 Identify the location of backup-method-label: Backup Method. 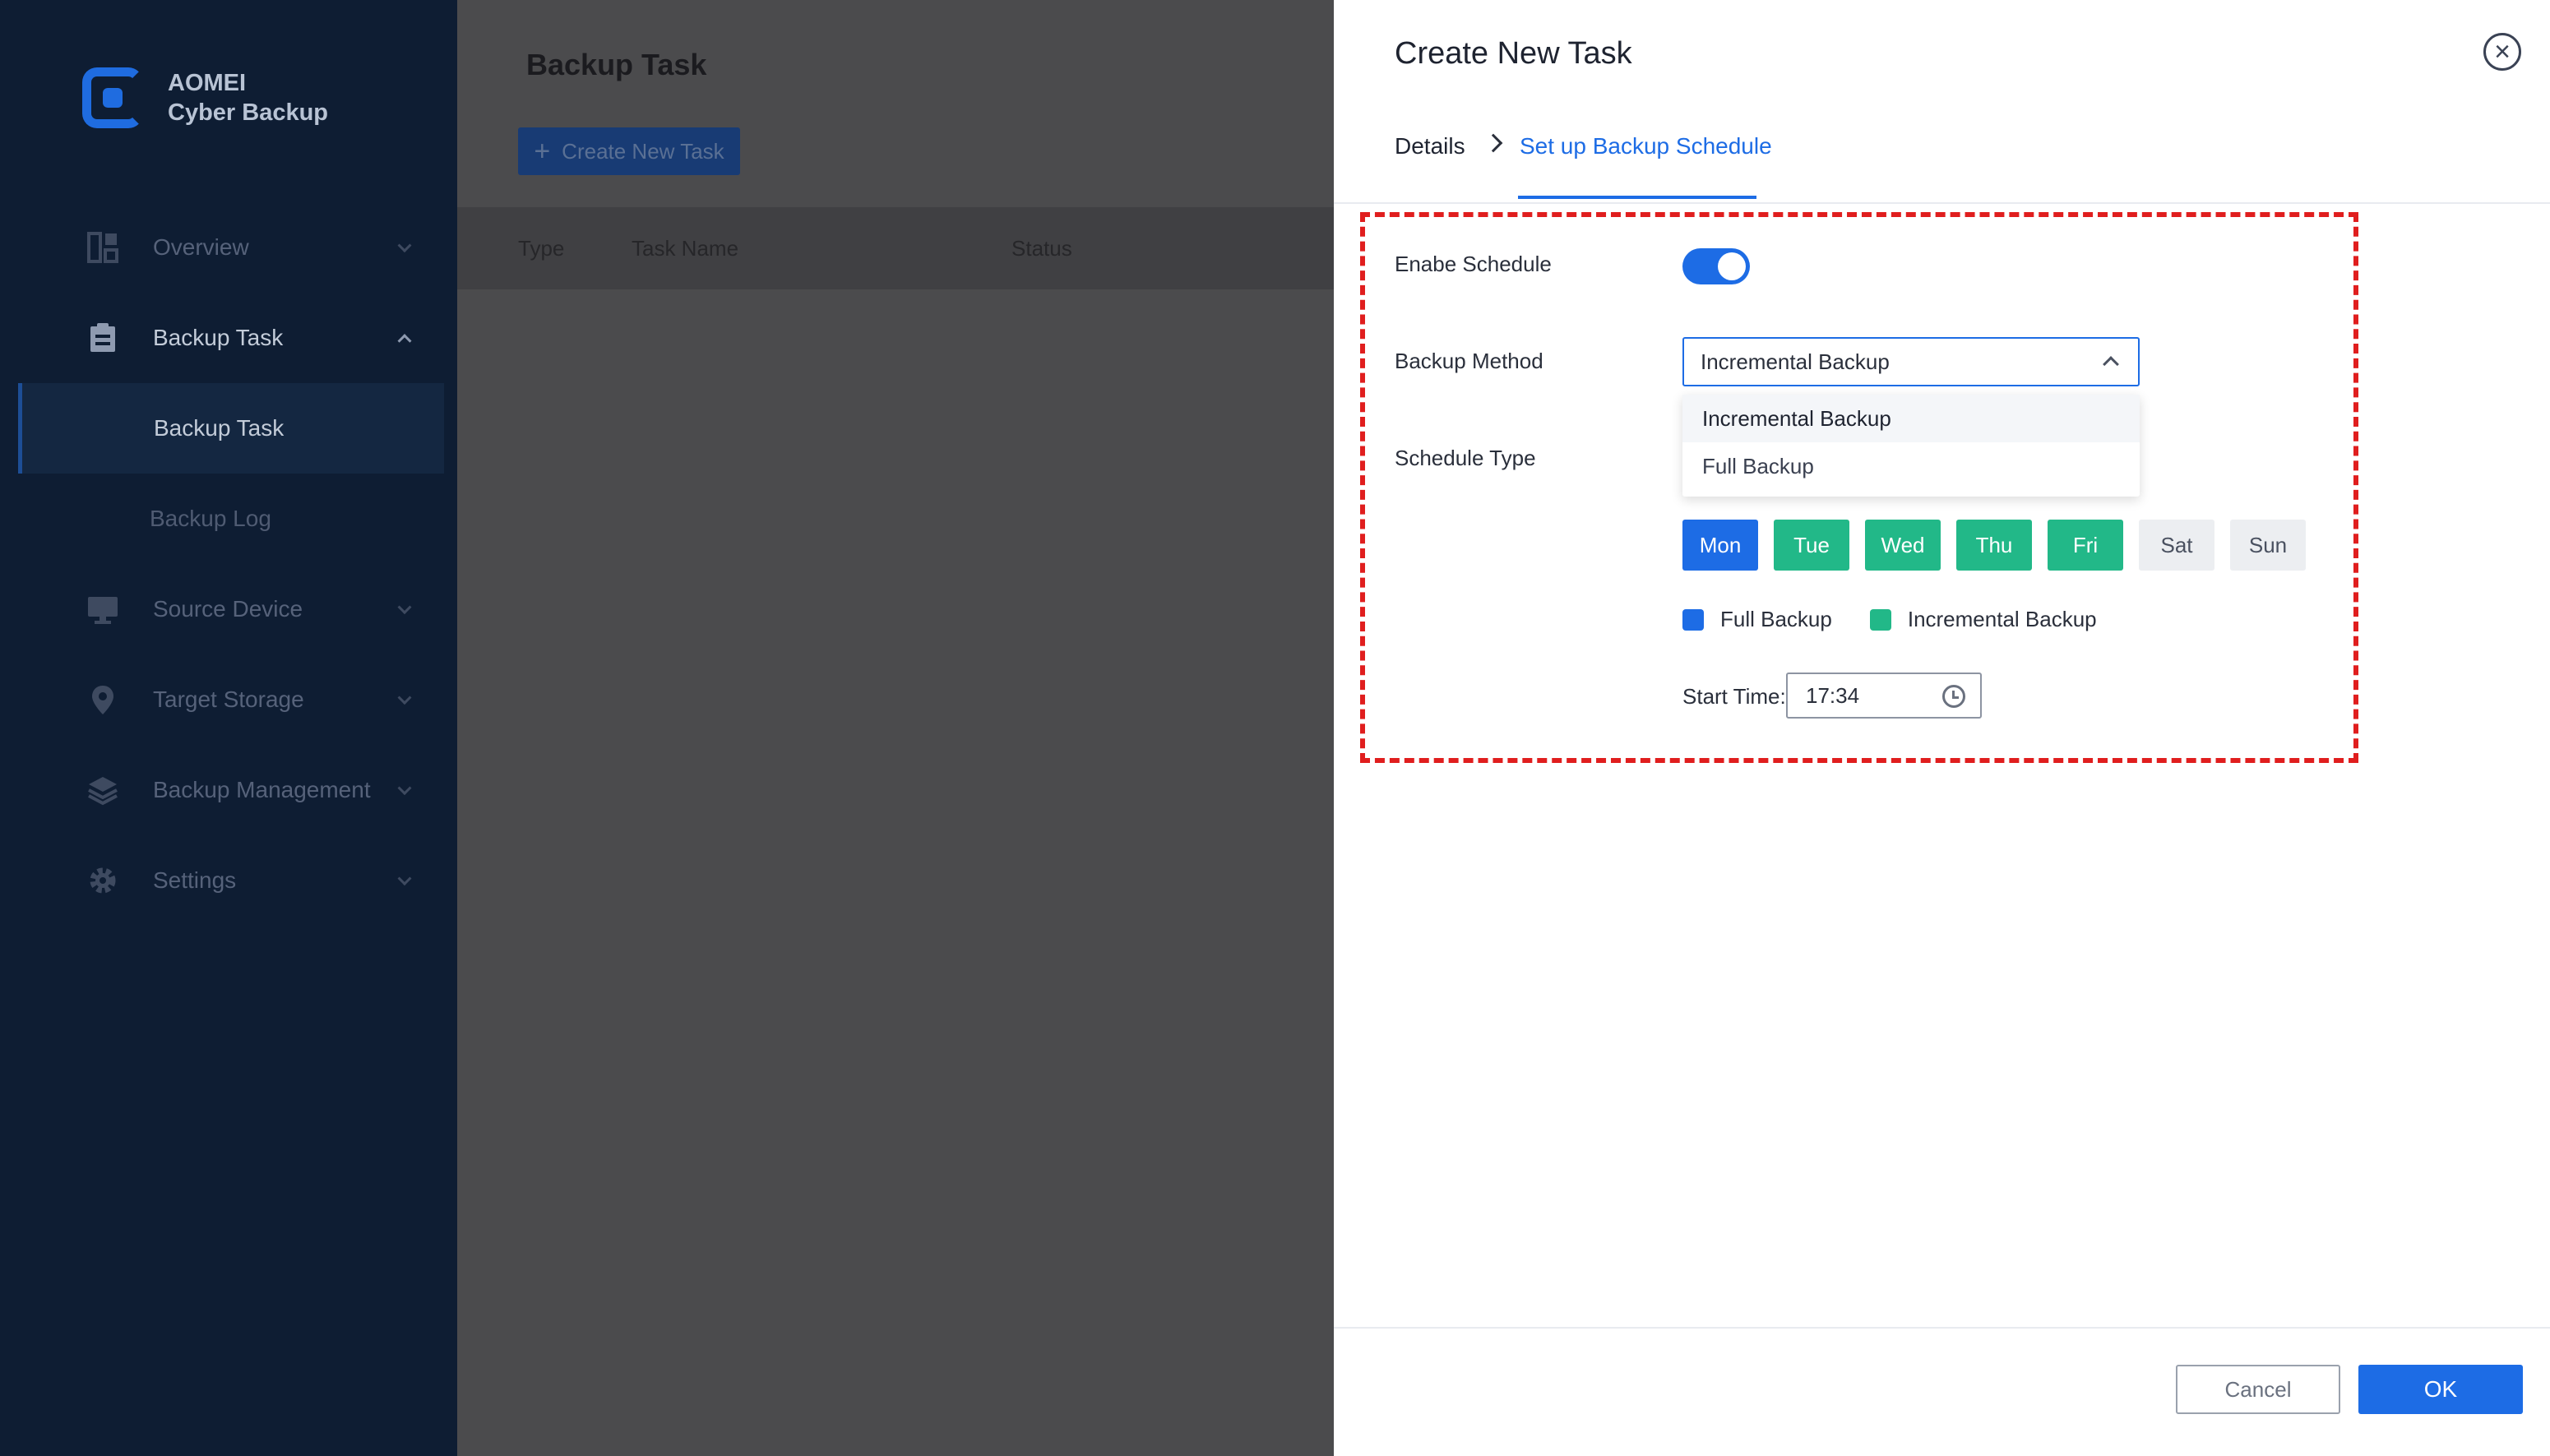
(1469, 361).